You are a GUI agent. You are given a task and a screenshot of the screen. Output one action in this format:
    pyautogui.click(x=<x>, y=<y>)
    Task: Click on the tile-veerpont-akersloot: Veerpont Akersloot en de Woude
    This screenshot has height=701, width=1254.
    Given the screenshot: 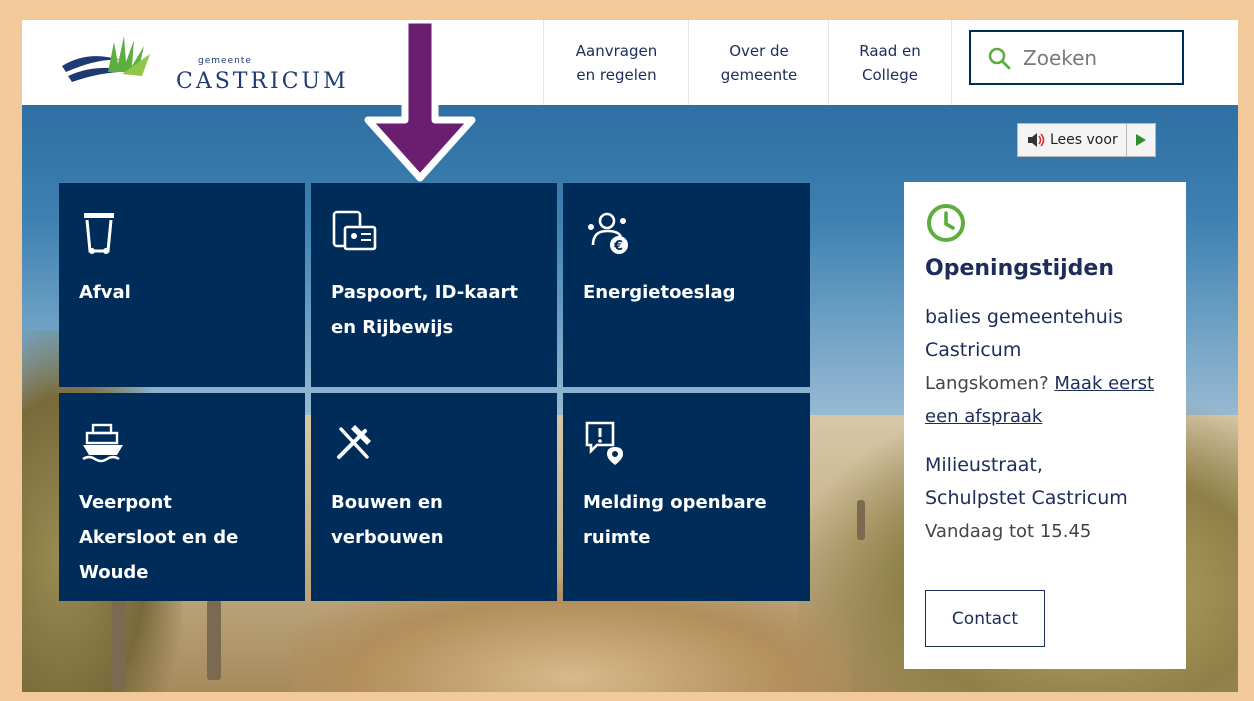 What is the action you would take?
    pyautogui.click(x=182, y=497)
    